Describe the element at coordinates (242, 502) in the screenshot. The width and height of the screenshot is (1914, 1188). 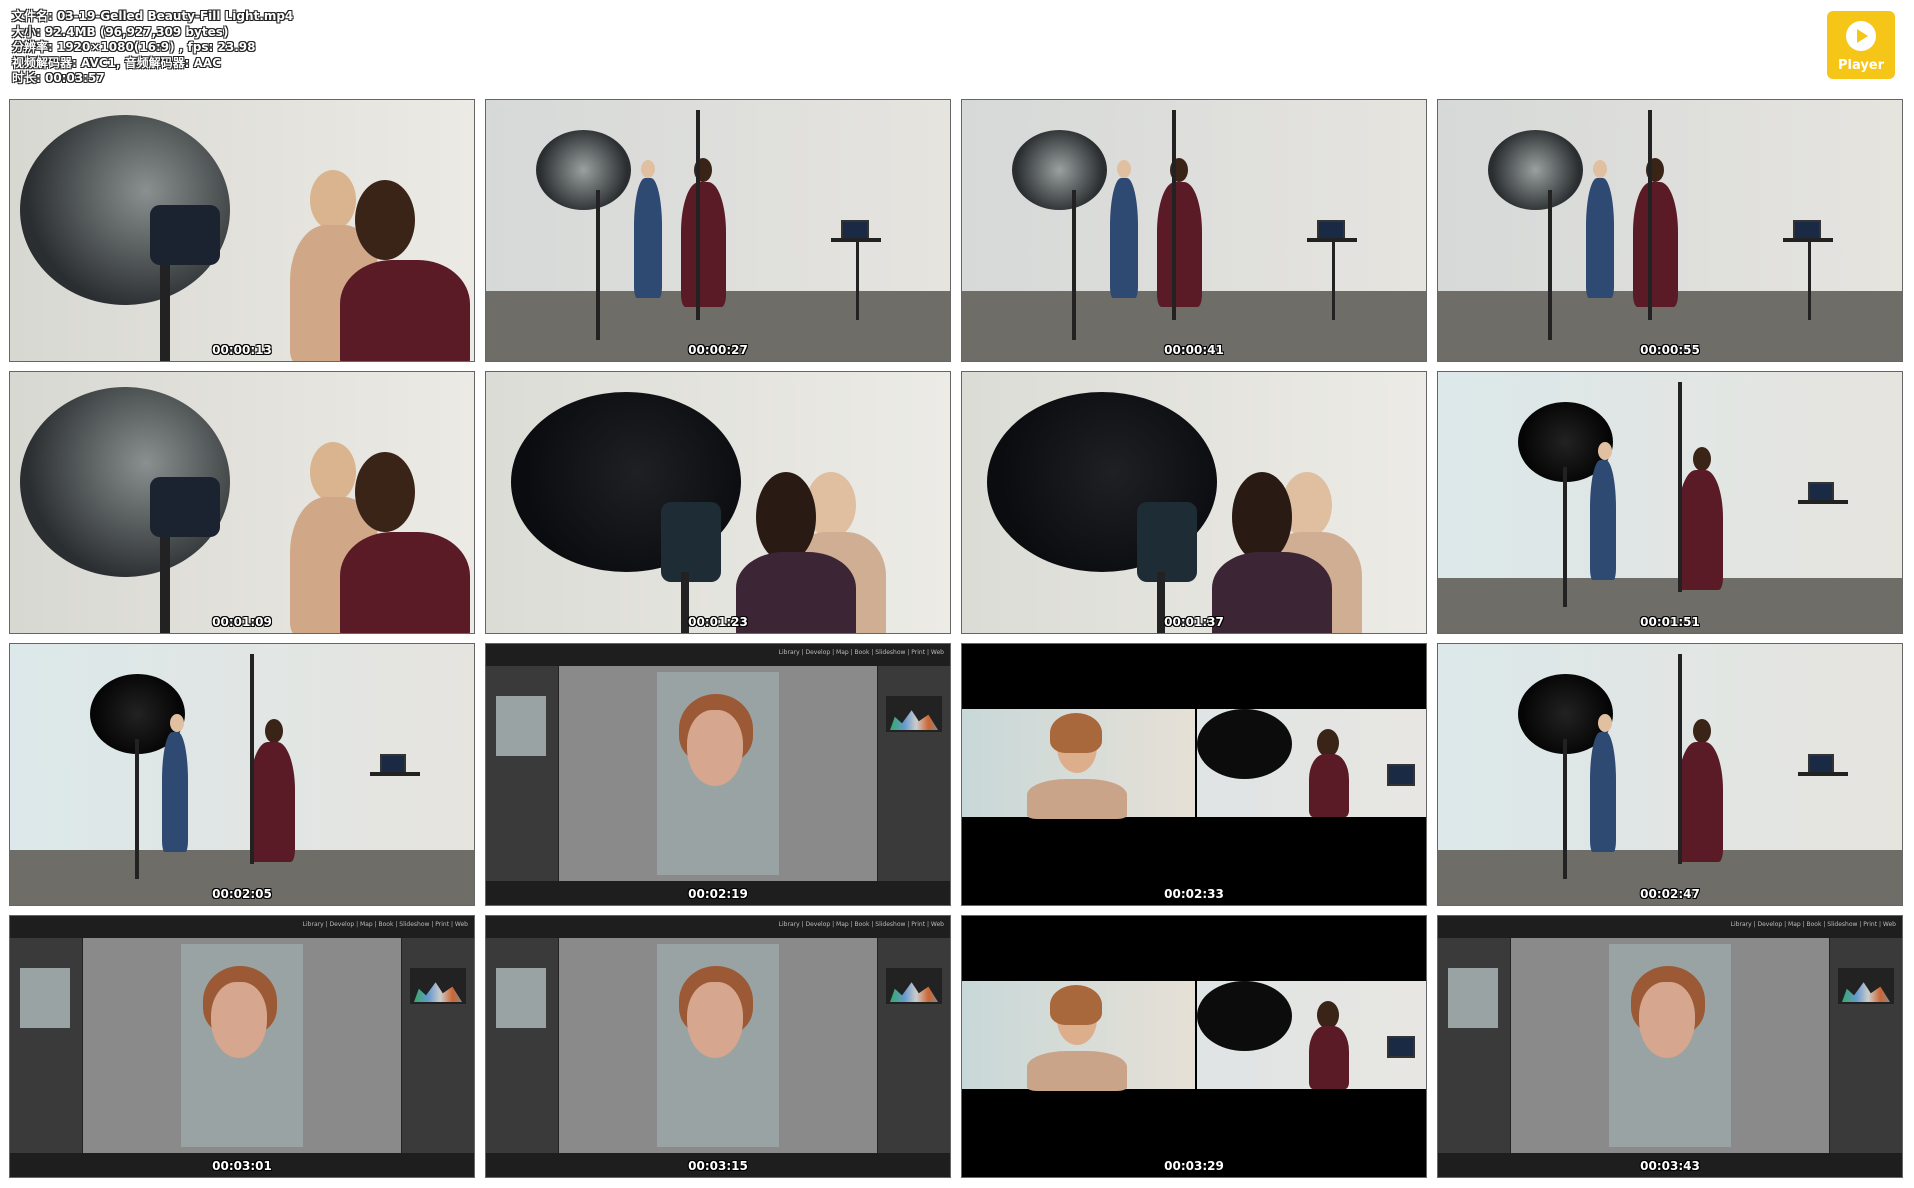
I see `video-thumbnail: 00:01:09` at that location.